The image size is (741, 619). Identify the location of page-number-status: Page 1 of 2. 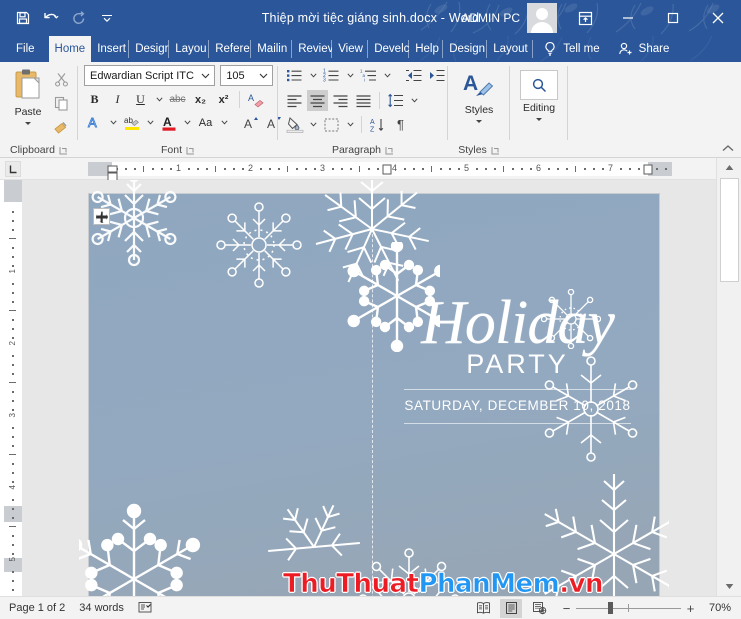
(37, 608).